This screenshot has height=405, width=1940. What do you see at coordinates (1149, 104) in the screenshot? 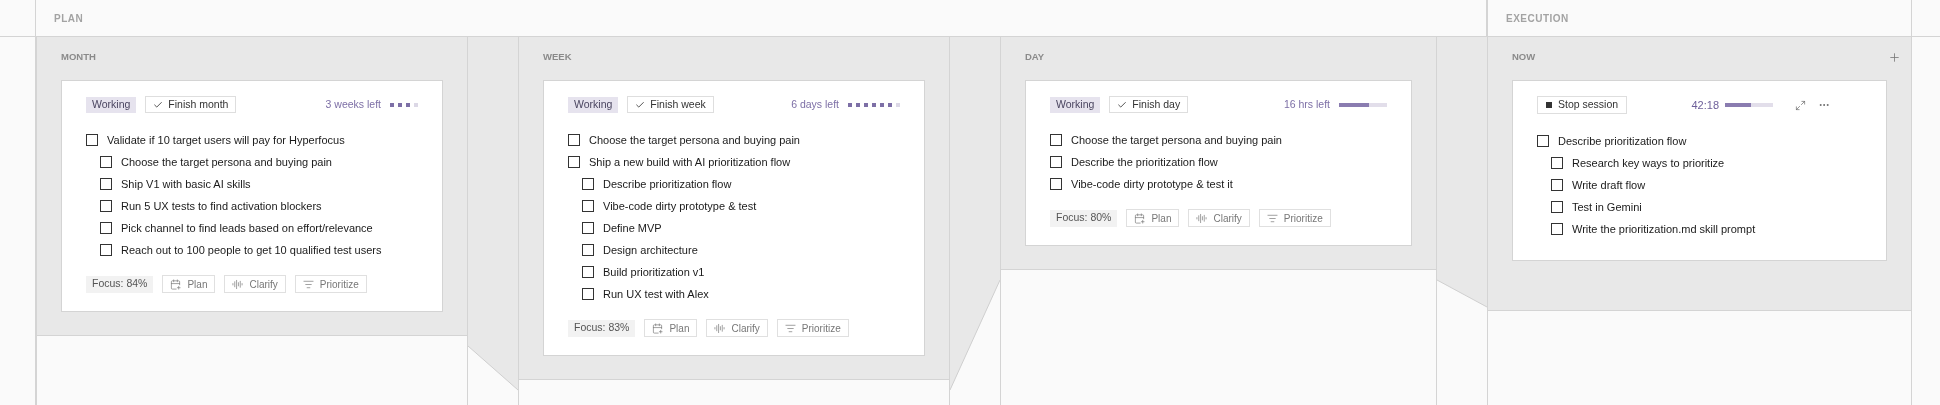
I see `finish-button: Finish day` at bounding box center [1149, 104].